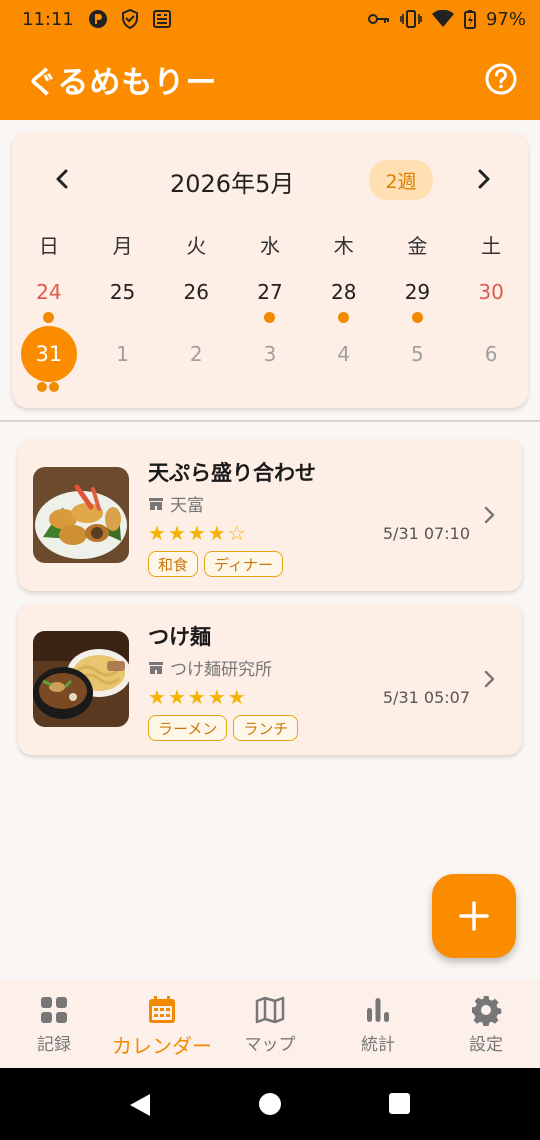 Image resolution: width=540 pixels, height=1140 pixels. Describe the element at coordinates (469, 19) in the screenshot. I see `battery-charging-icon` at that location.